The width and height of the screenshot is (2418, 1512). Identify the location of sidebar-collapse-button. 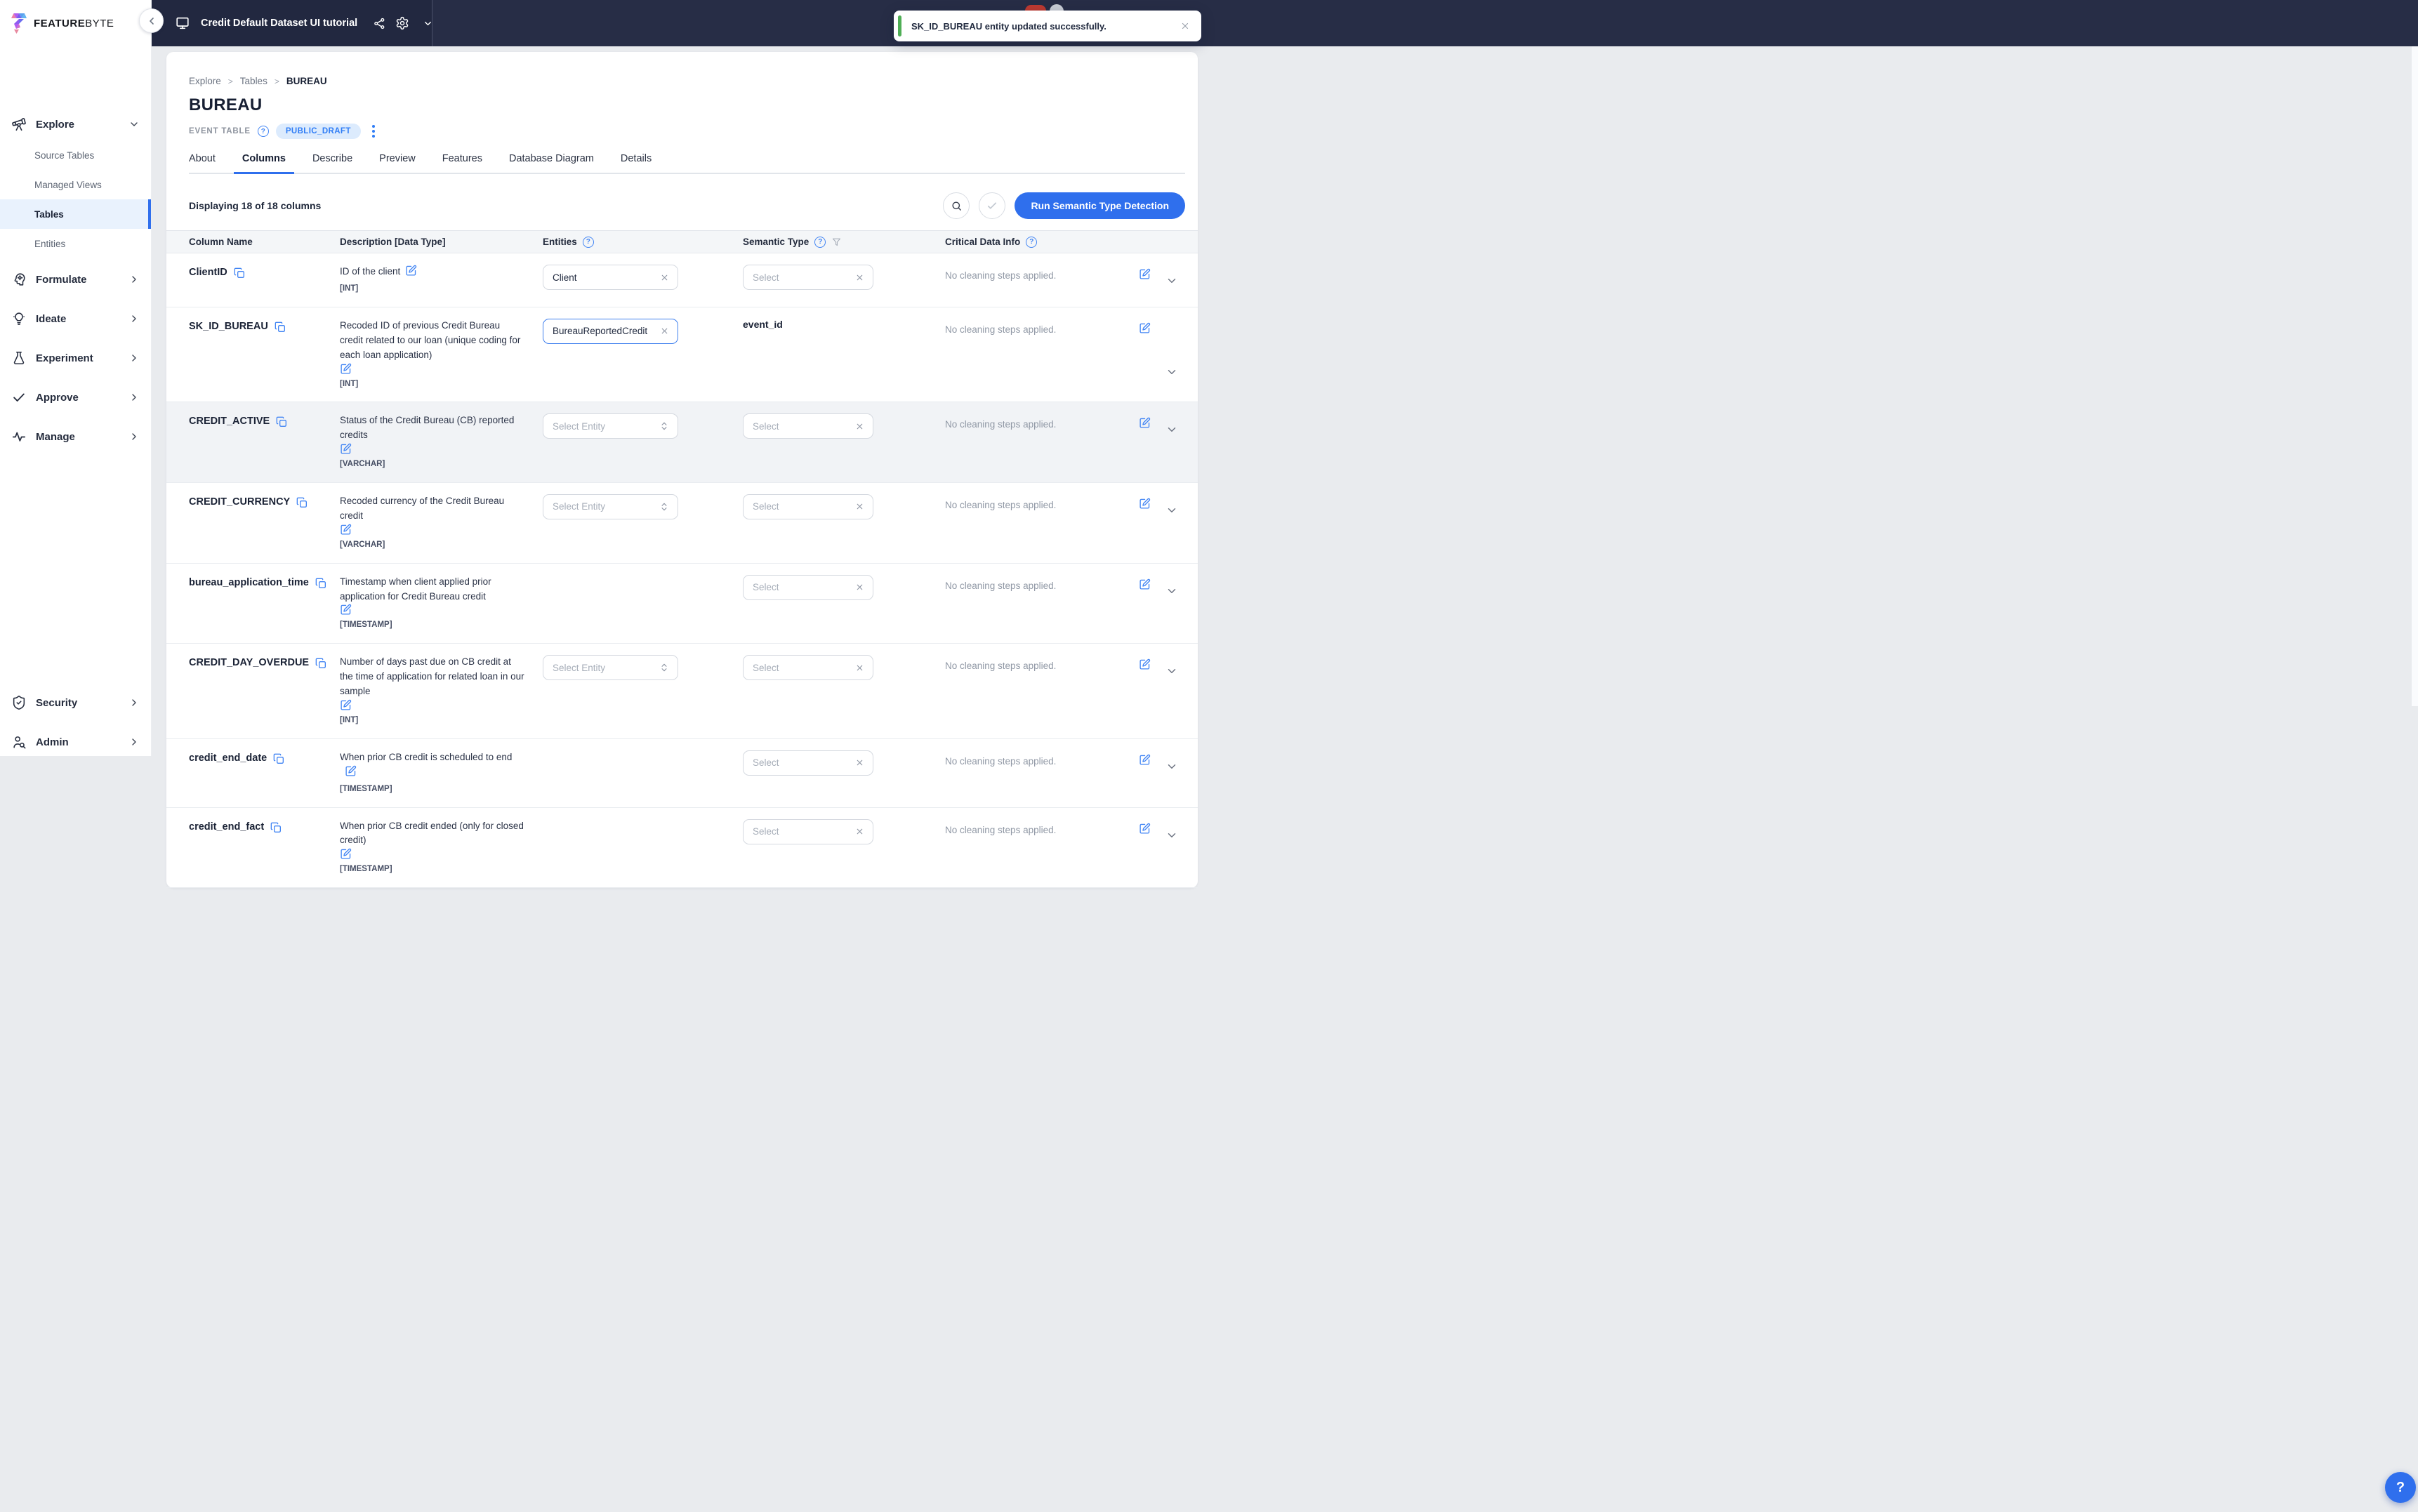
(151, 20).